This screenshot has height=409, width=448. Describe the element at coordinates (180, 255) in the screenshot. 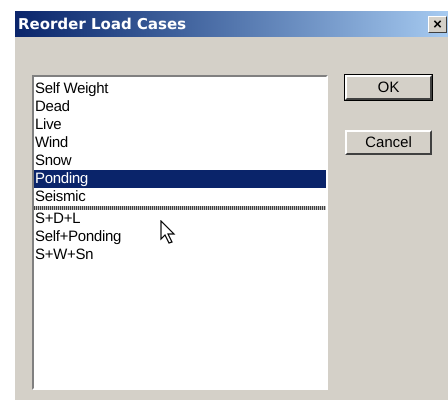

I see `list-item: S+W+Sn` at that location.